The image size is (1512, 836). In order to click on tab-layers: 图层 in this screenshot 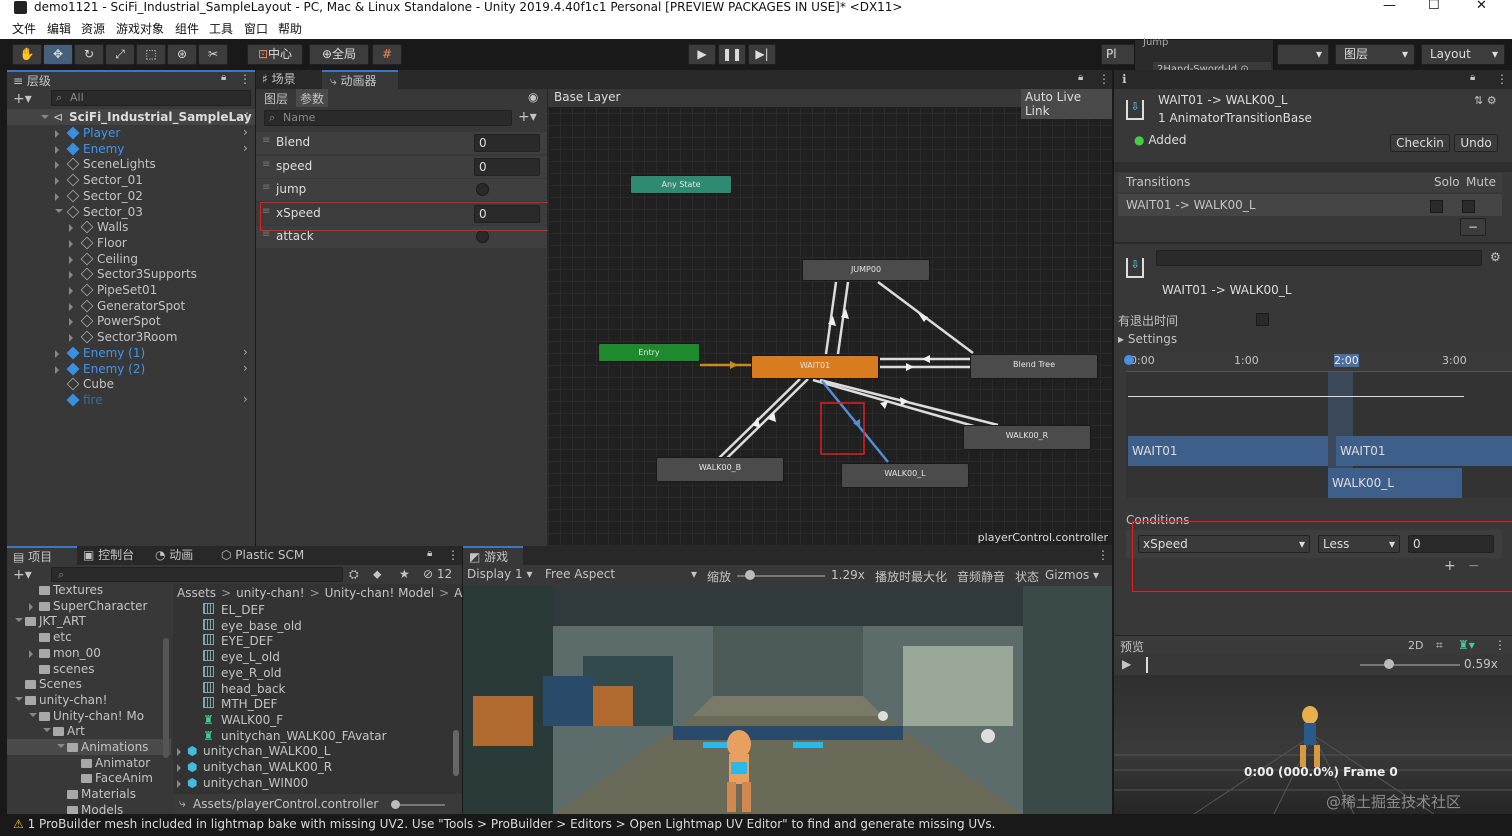, I will do `click(276, 98)`.